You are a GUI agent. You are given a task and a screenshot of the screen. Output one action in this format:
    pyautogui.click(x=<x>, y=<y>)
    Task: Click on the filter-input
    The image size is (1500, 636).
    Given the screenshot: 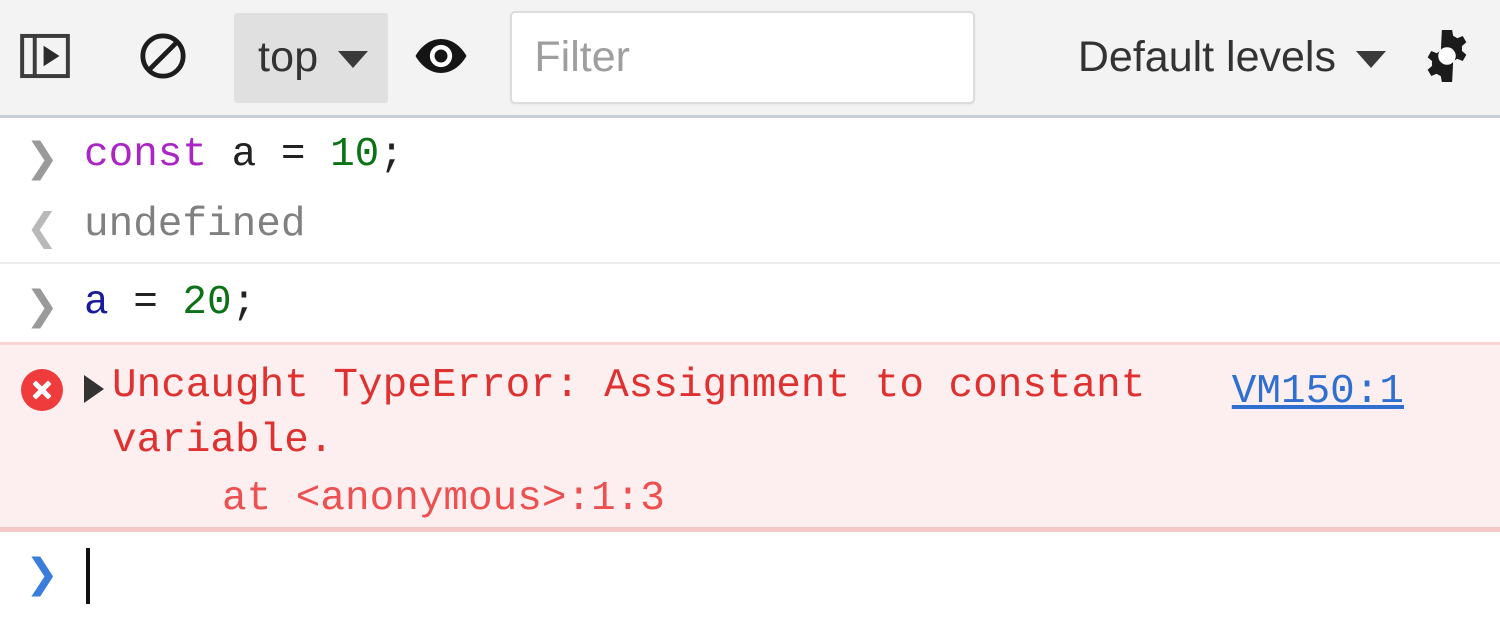 What is the action you would take?
    pyautogui.click(x=743, y=57)
    